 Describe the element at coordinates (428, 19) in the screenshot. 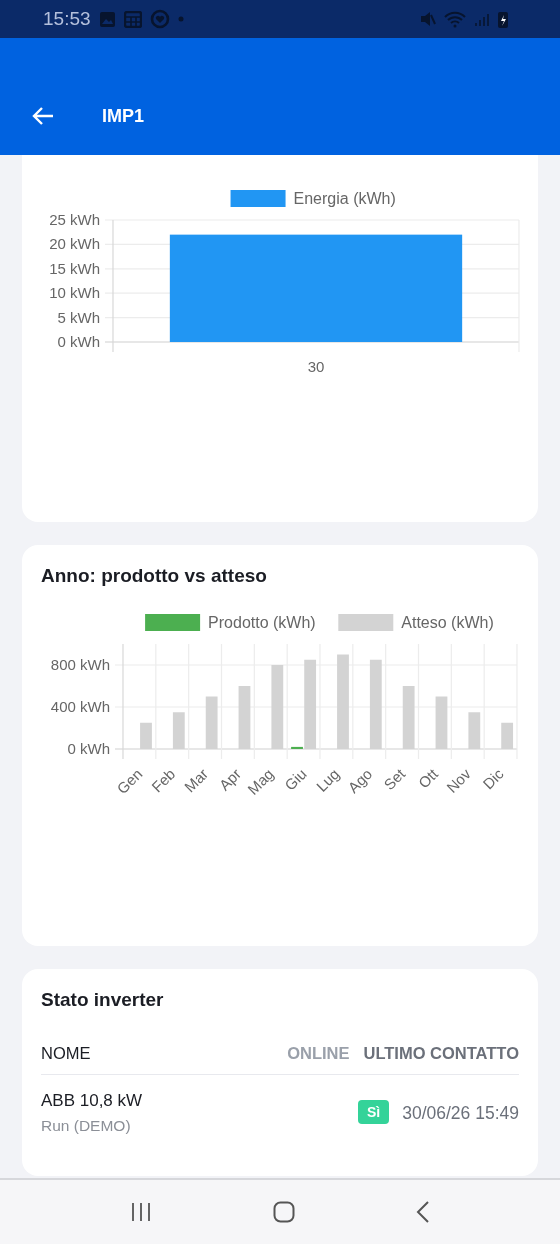

I see `mute-icon` at that location.